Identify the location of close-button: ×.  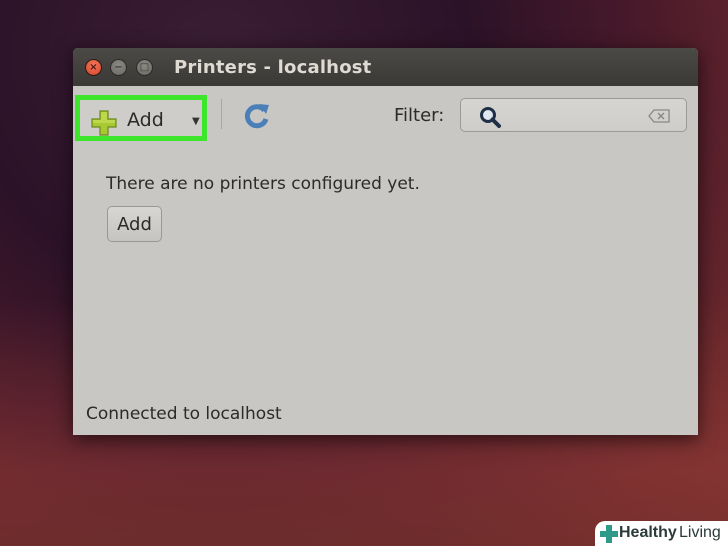
(93, 67).